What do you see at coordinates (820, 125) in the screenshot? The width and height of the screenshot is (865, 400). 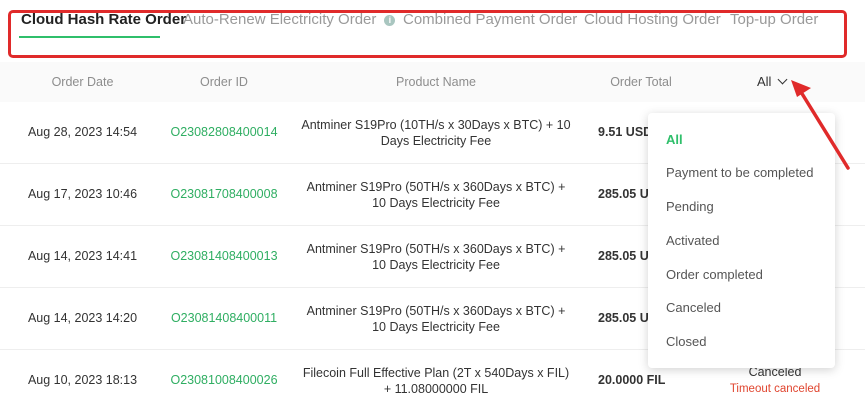 I see `annotation-arrow-icon` at bounding box center [820, 125].